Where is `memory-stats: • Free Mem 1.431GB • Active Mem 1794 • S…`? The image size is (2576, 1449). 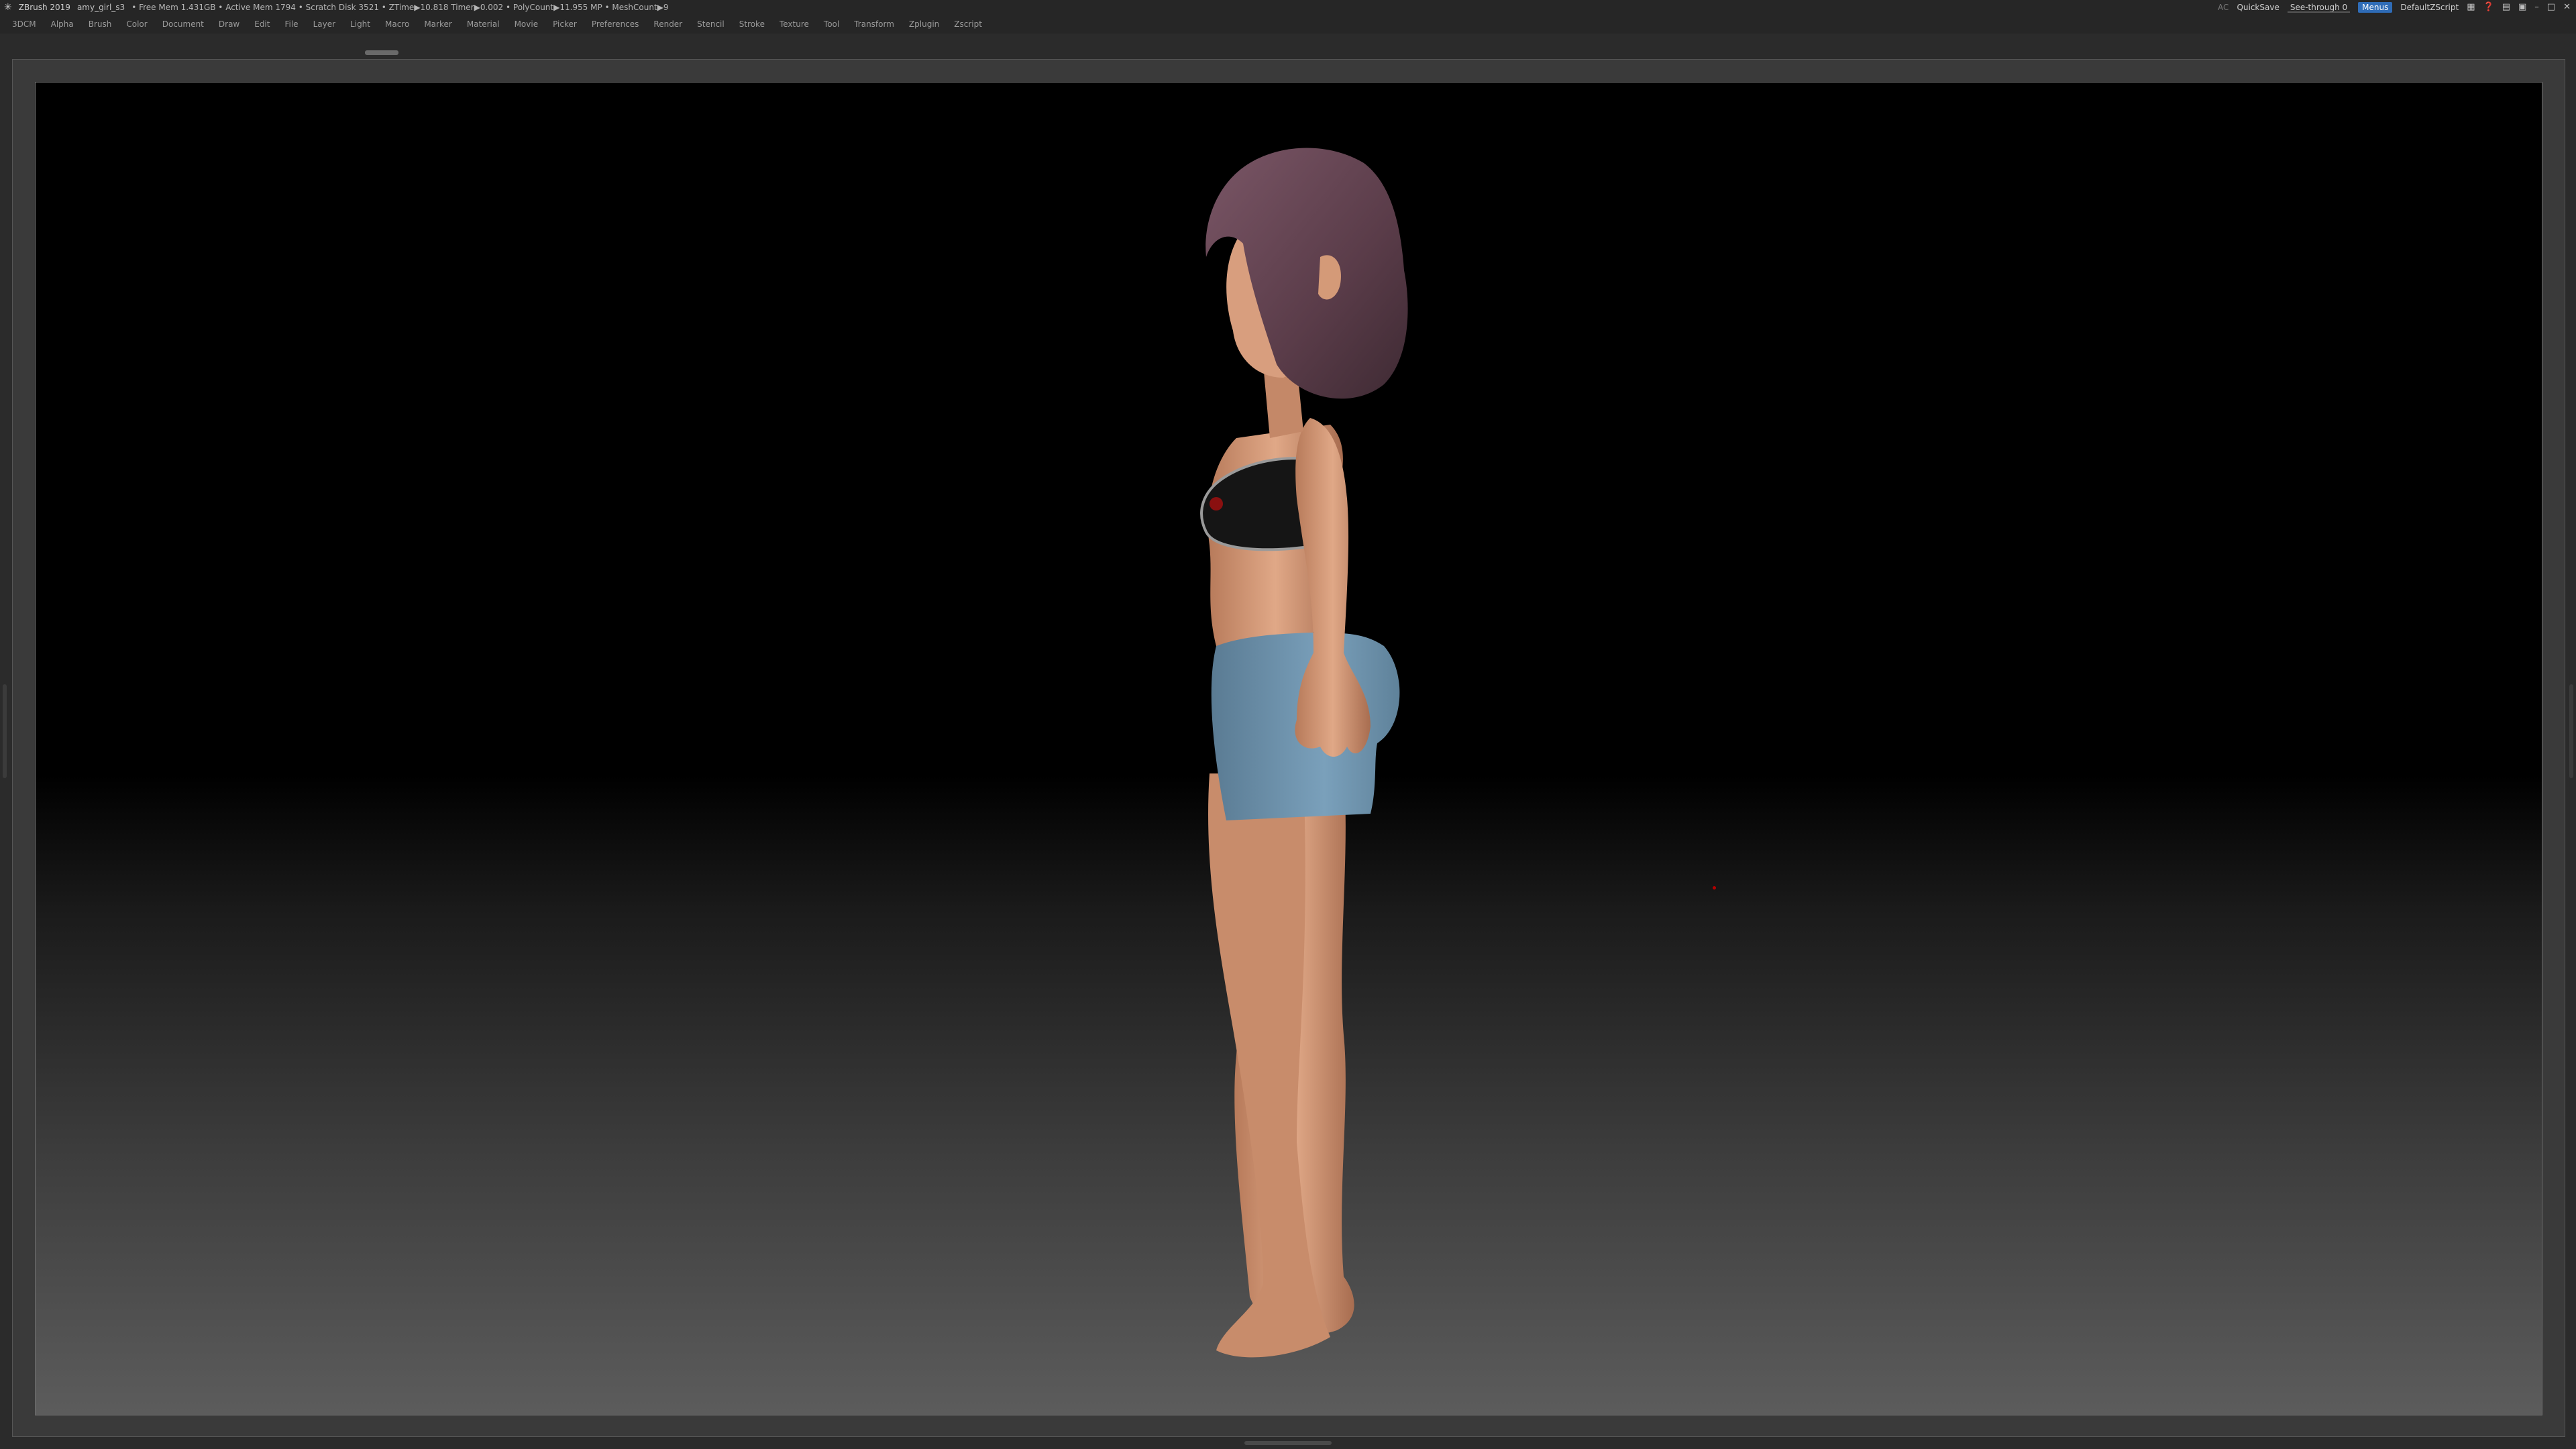 memory-stats: • Free Mem 1.431GB • Active Mem 1794 • S… is located at coordinates (400, 7).